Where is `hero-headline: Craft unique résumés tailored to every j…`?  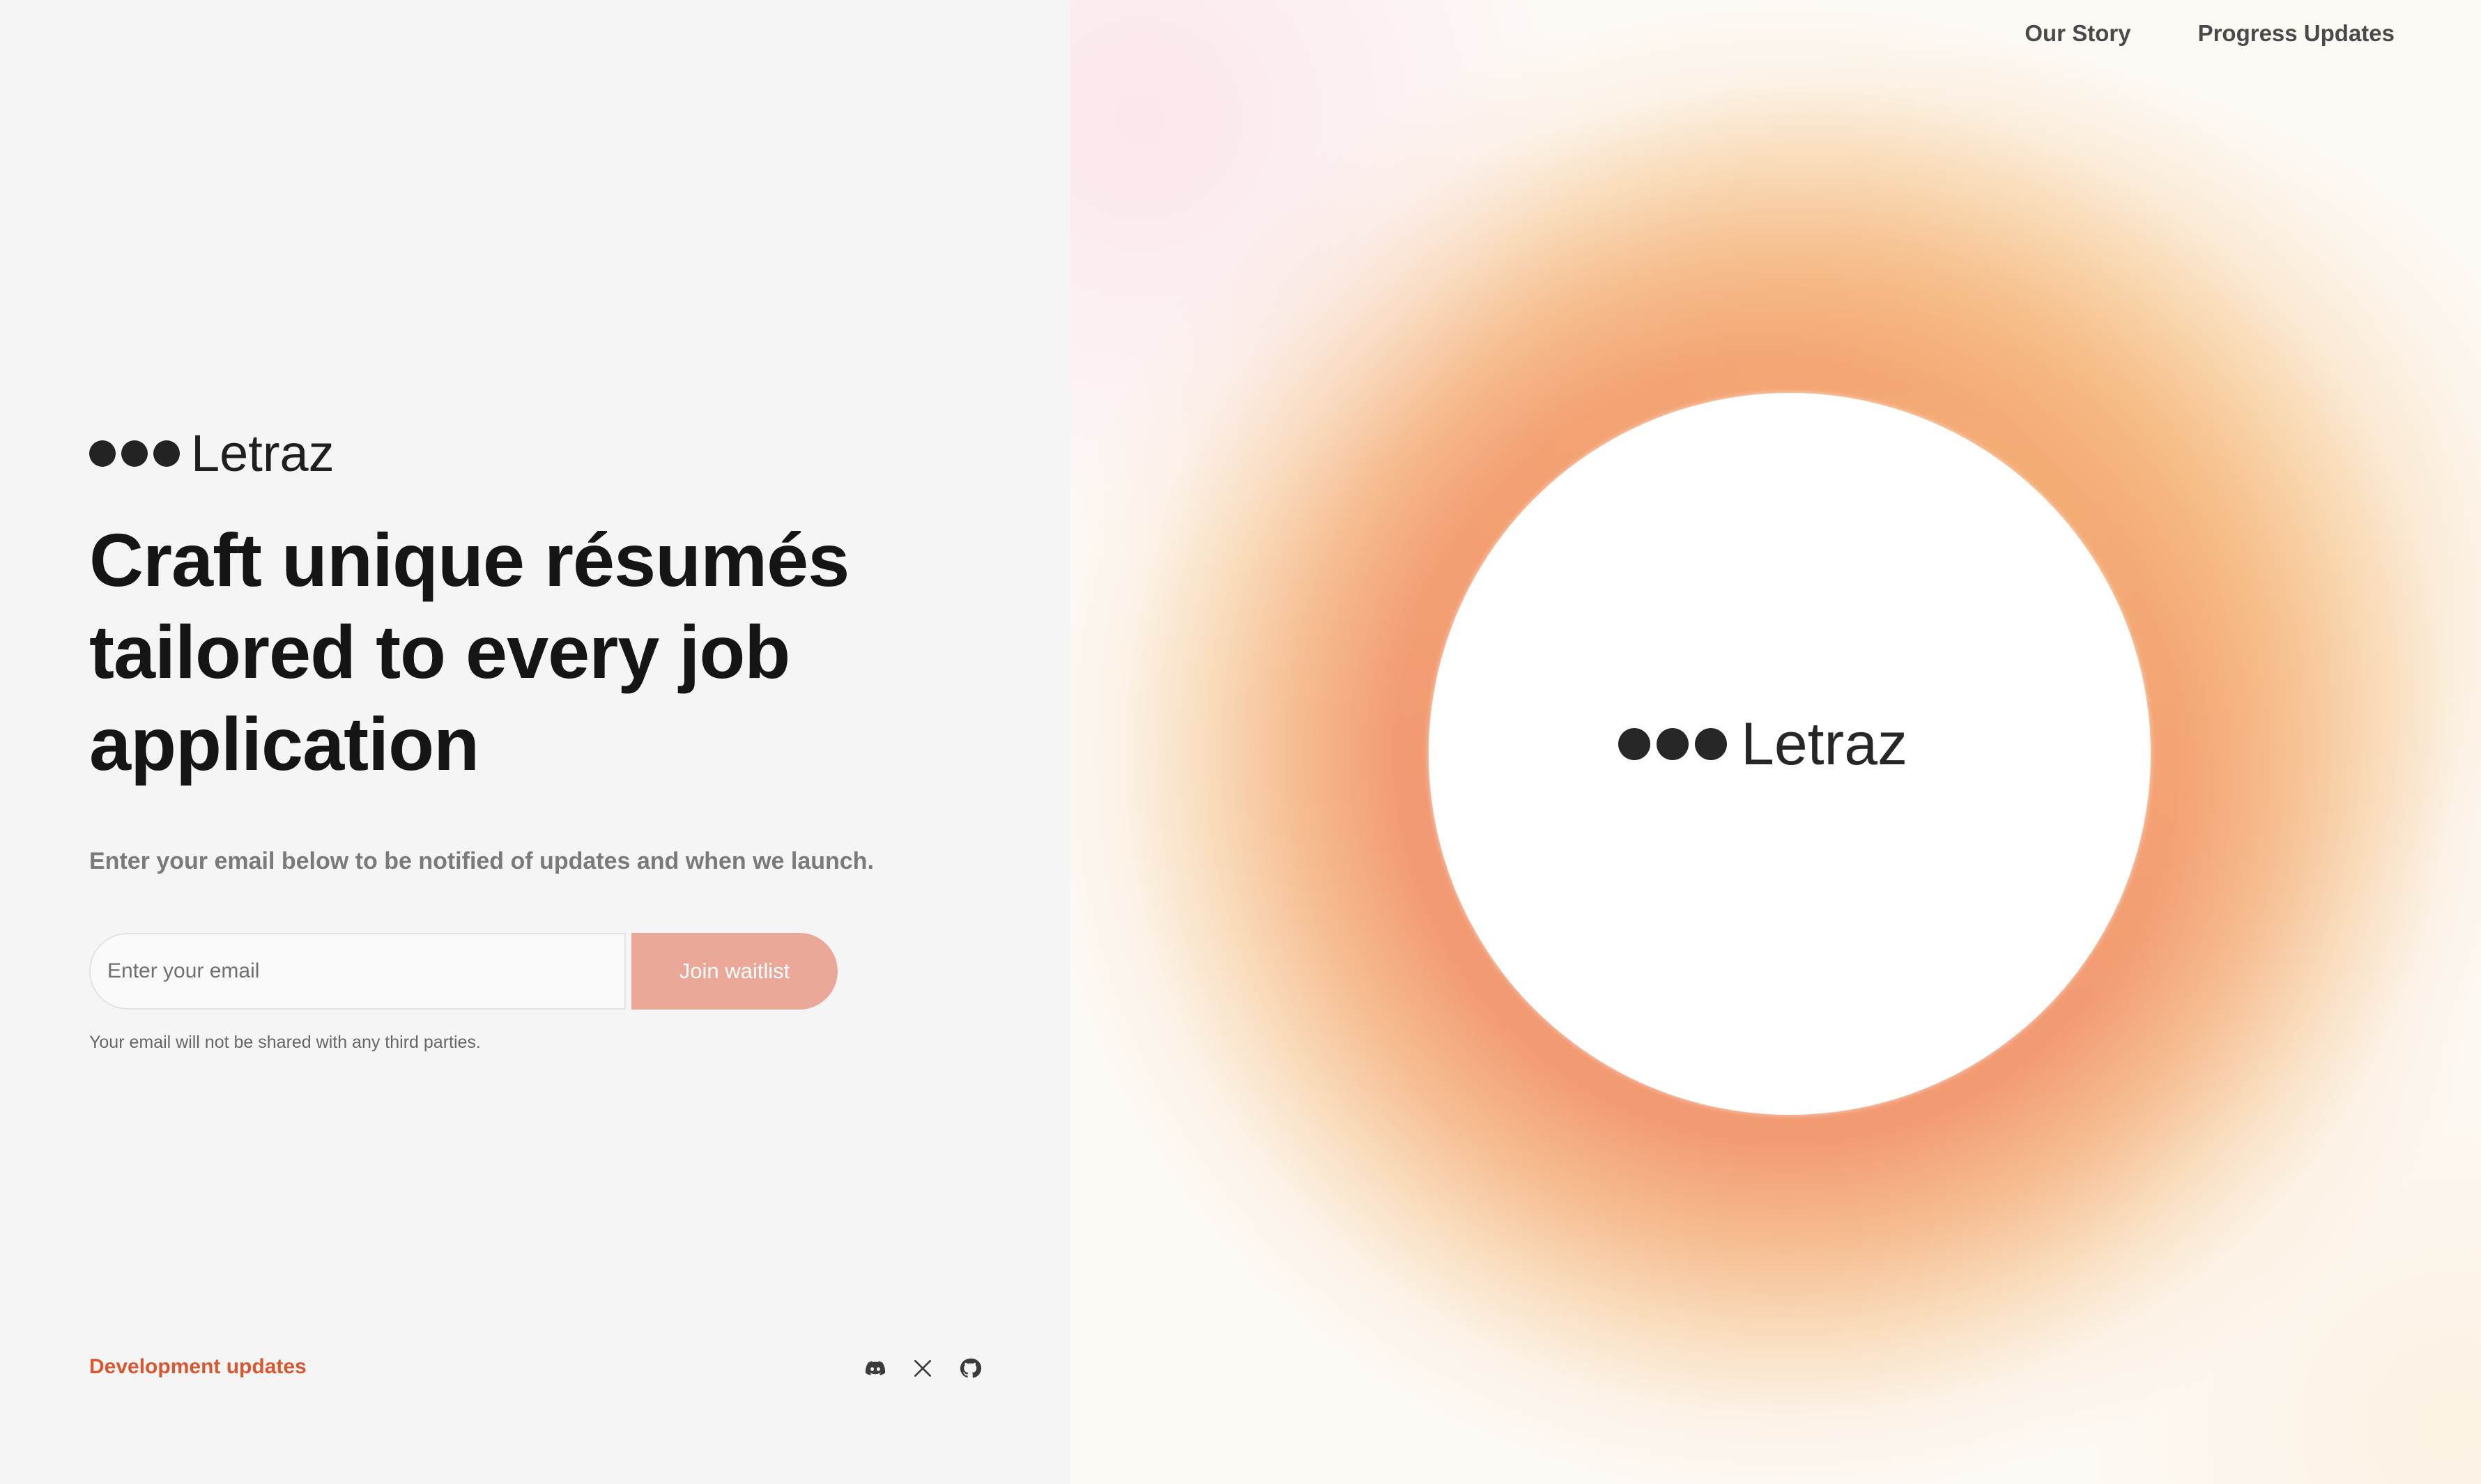 hero-headline: Craft unique résumés tailored to every j… is located at coordinates (470, 652).